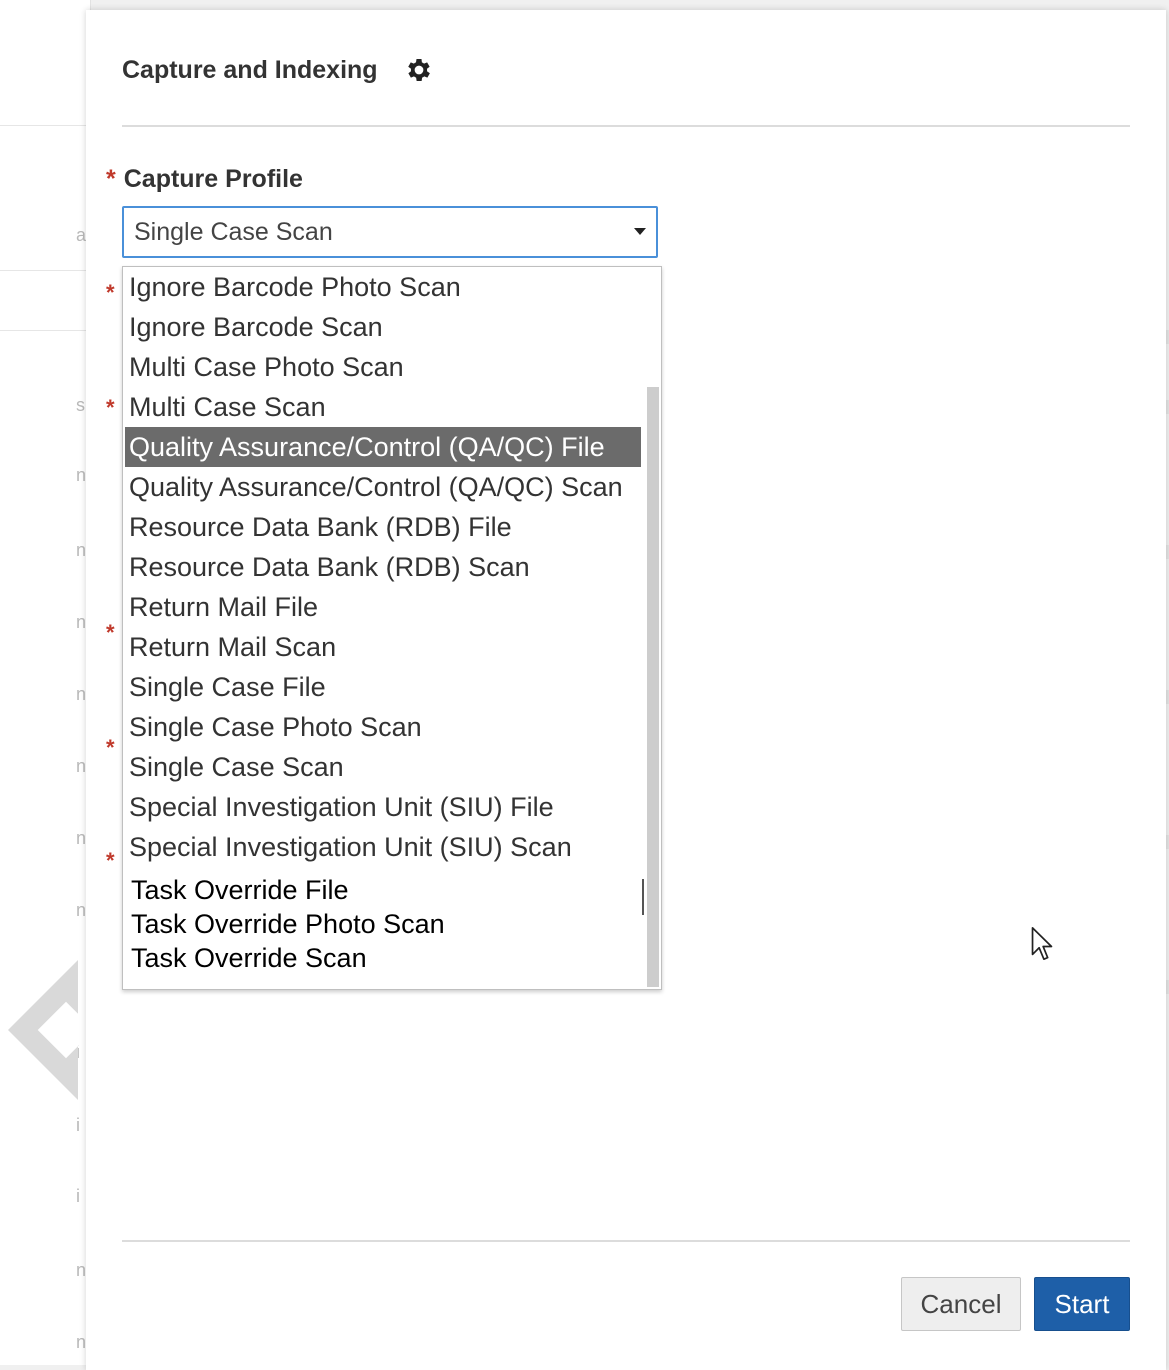 This screenshot has width=1169, height=1370. Describe the element at coordinates (1082, 1304) in the screenshot. I see `start-button: Start` at that location.